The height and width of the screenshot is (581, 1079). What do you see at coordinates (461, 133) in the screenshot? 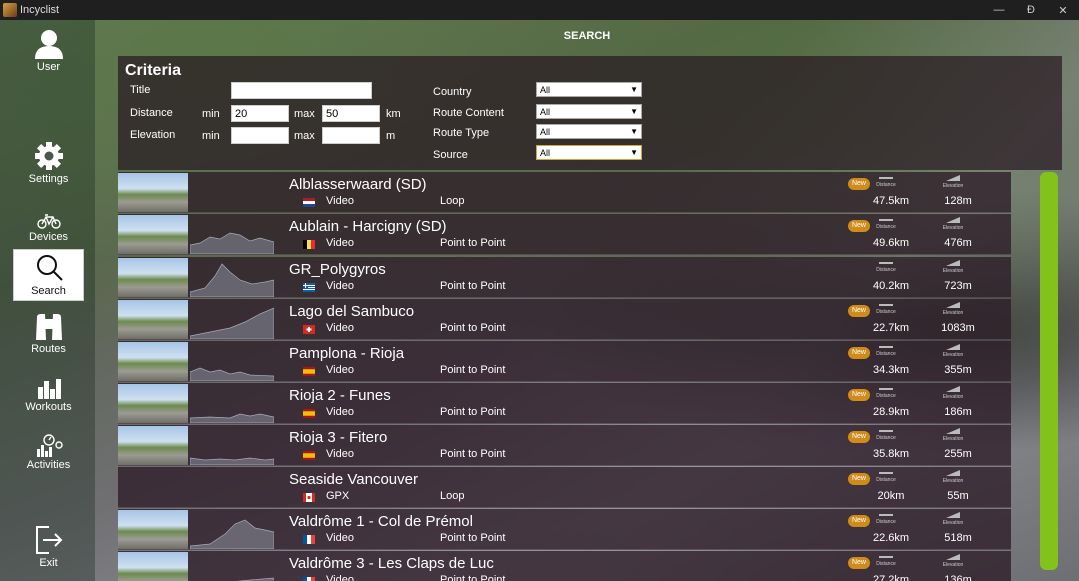
I see `route-type-label: Route Type` at bounding box center [461, 133].